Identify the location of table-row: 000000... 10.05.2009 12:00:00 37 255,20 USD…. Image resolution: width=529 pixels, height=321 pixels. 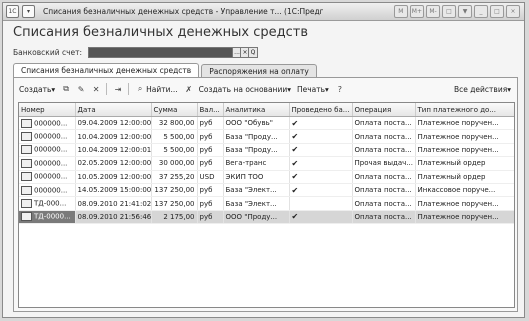
(266, 177).